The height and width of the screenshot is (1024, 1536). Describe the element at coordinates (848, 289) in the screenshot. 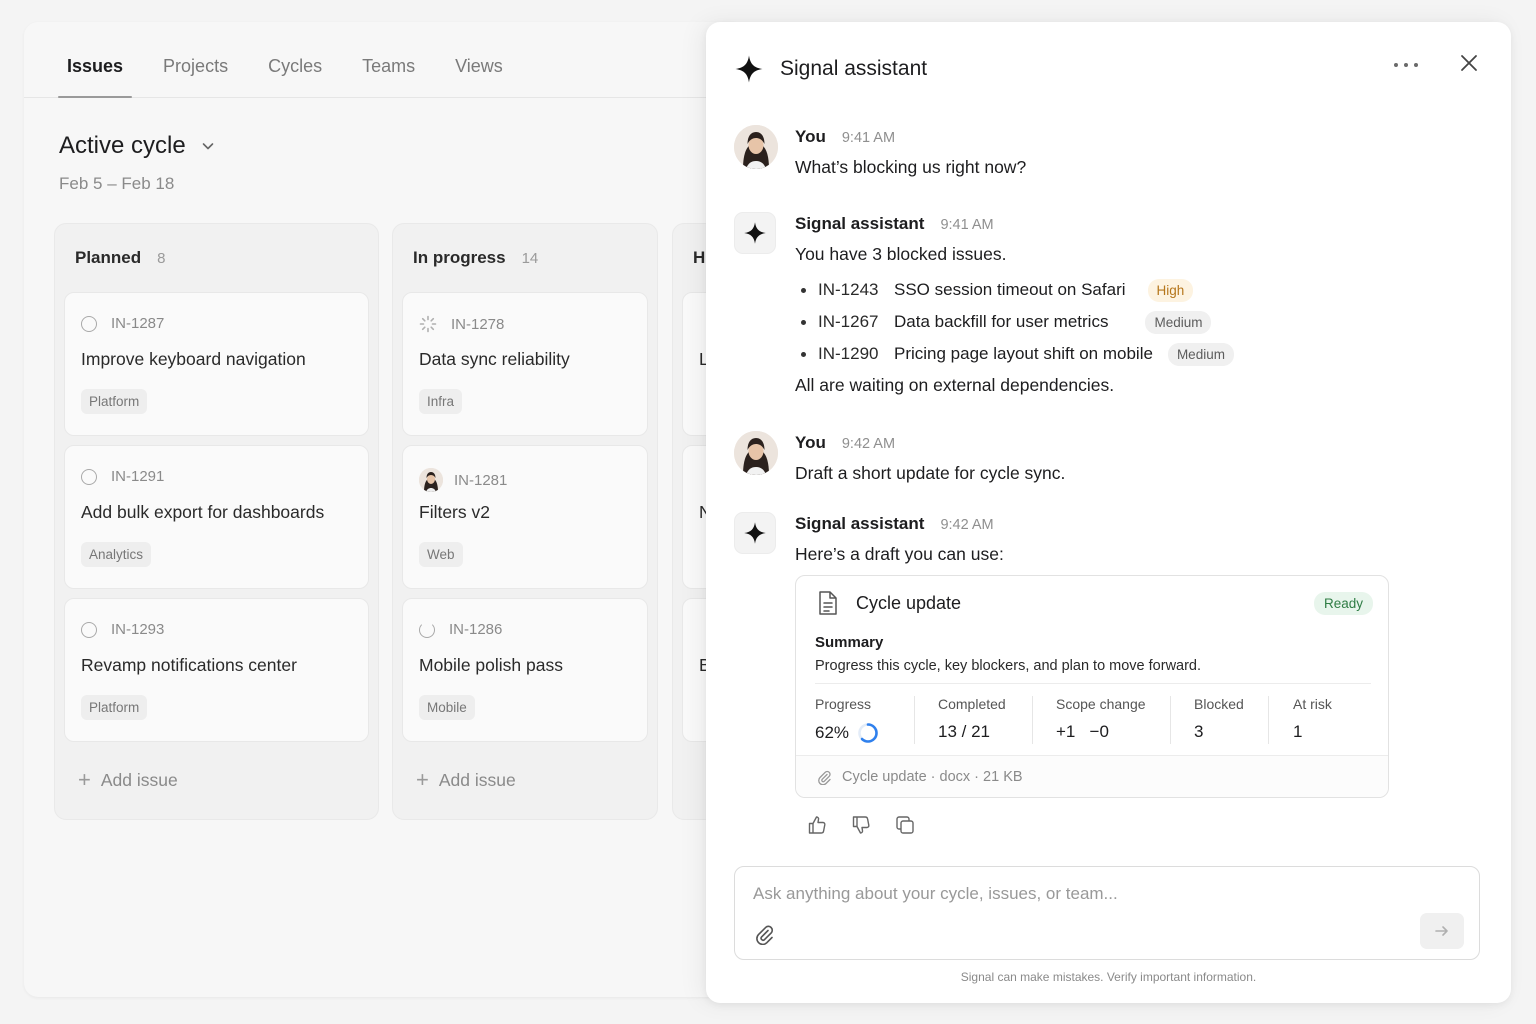

I see `issue-id: IN-1243` at that location.